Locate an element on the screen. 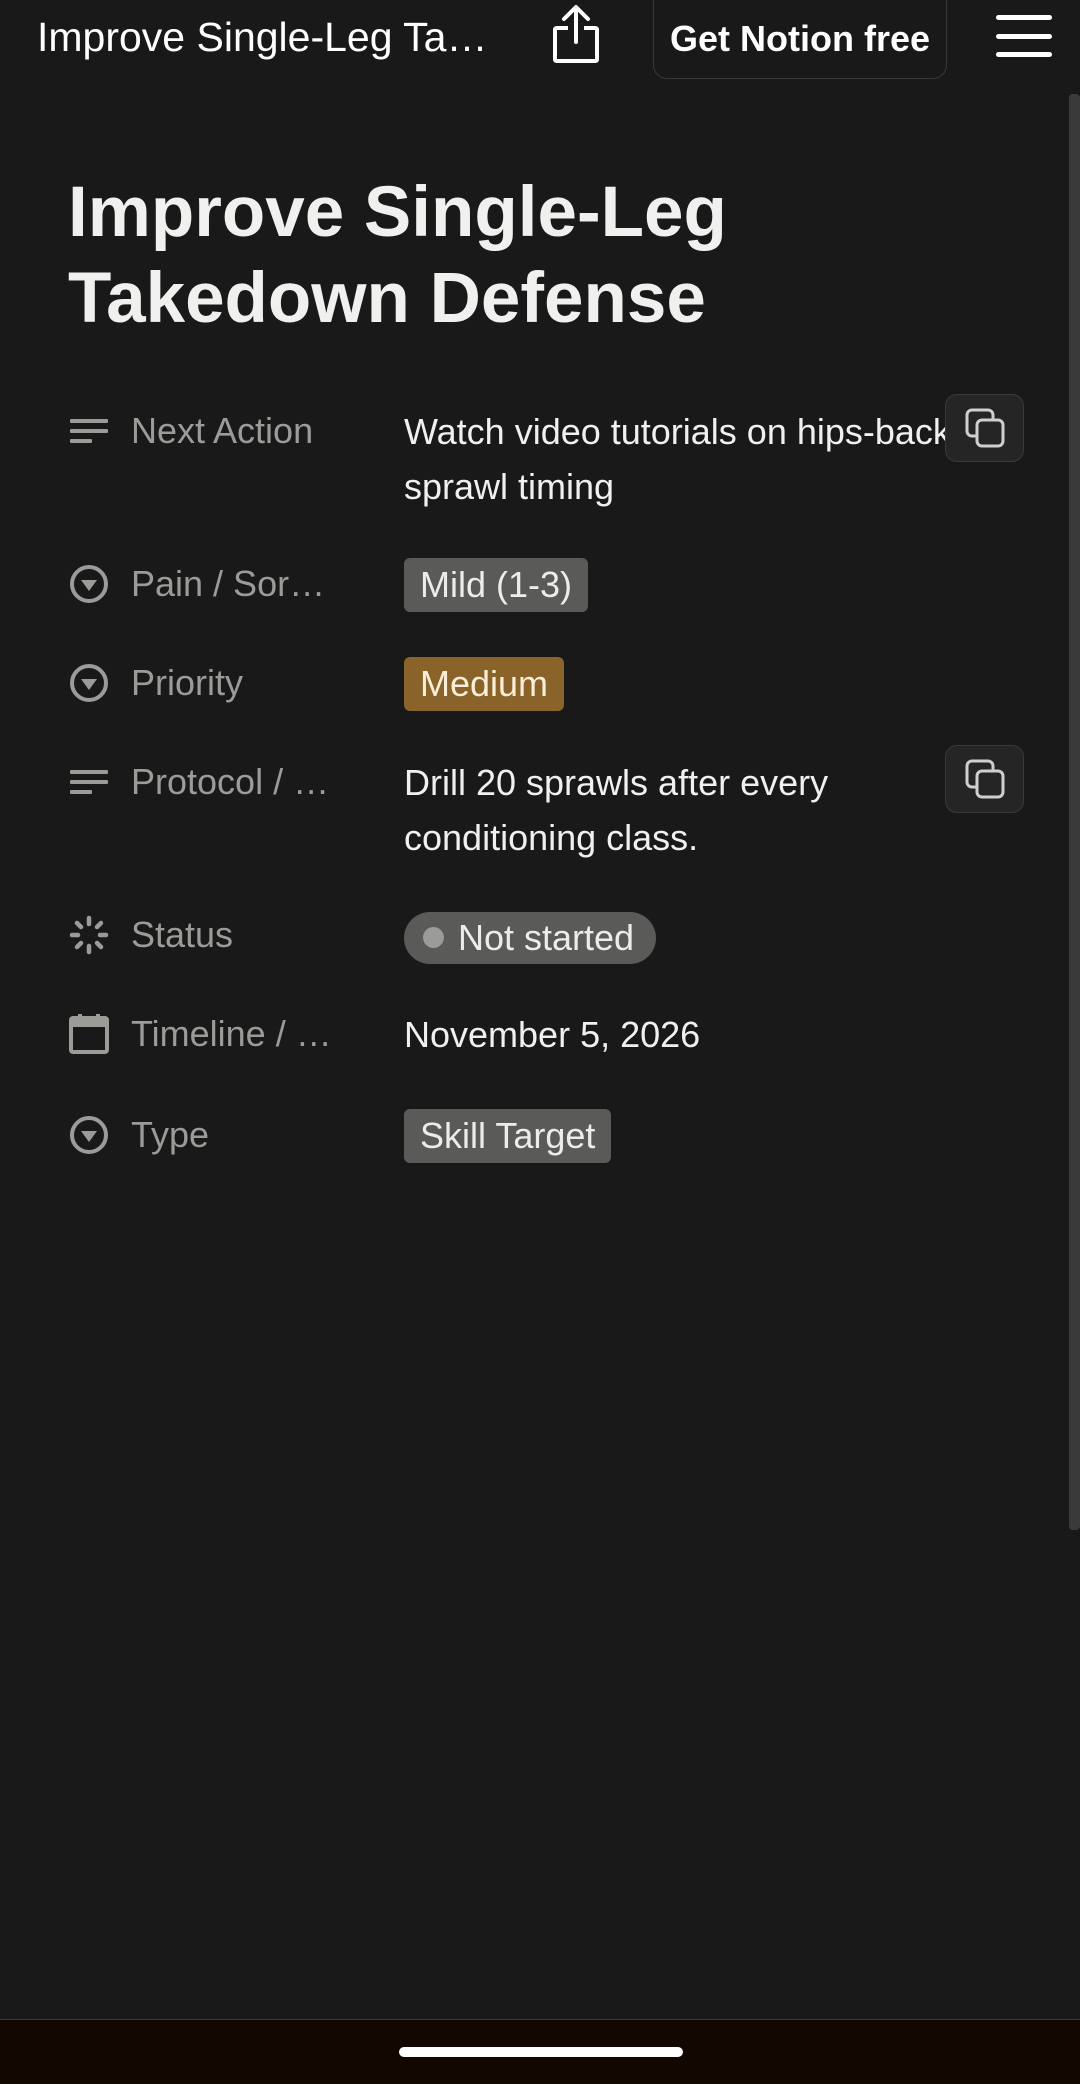 This screenshot has width=1080, height=2084. select-tag: Mild (1-3) is located at coordinates (496, 585).